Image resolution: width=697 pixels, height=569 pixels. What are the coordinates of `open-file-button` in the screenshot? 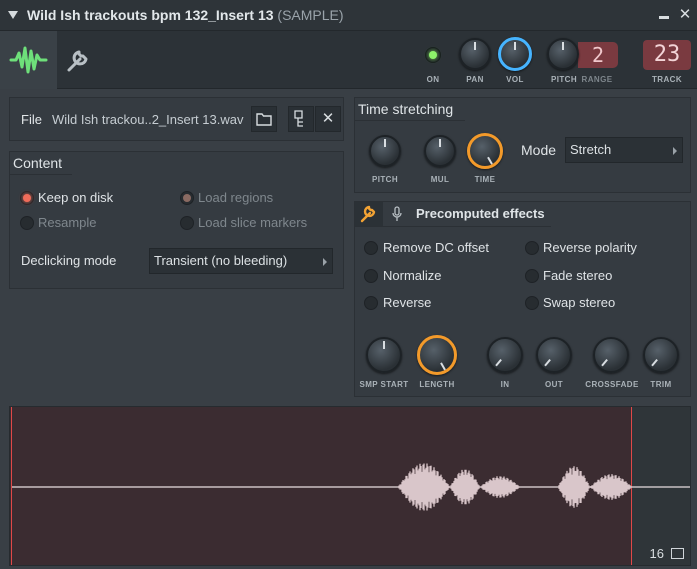 It's located at (264, 119).